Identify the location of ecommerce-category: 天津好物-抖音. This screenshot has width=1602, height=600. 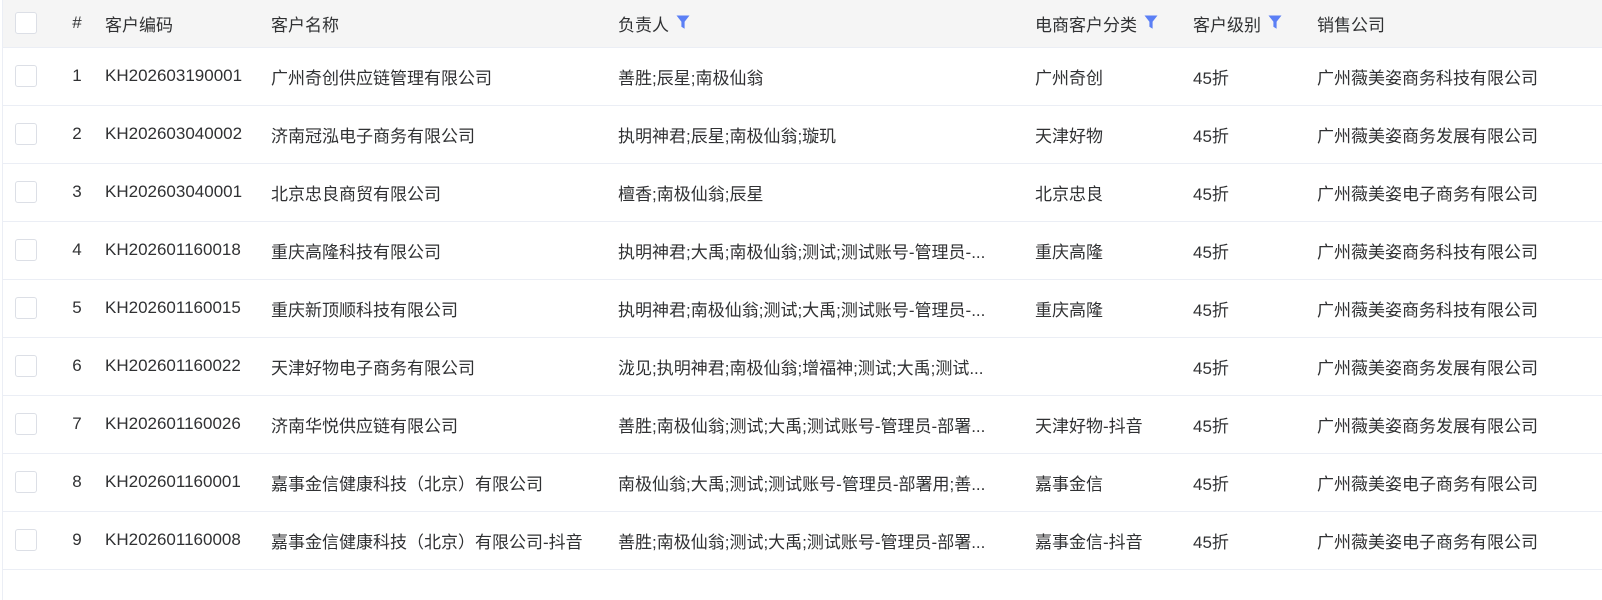
(1114, 424).